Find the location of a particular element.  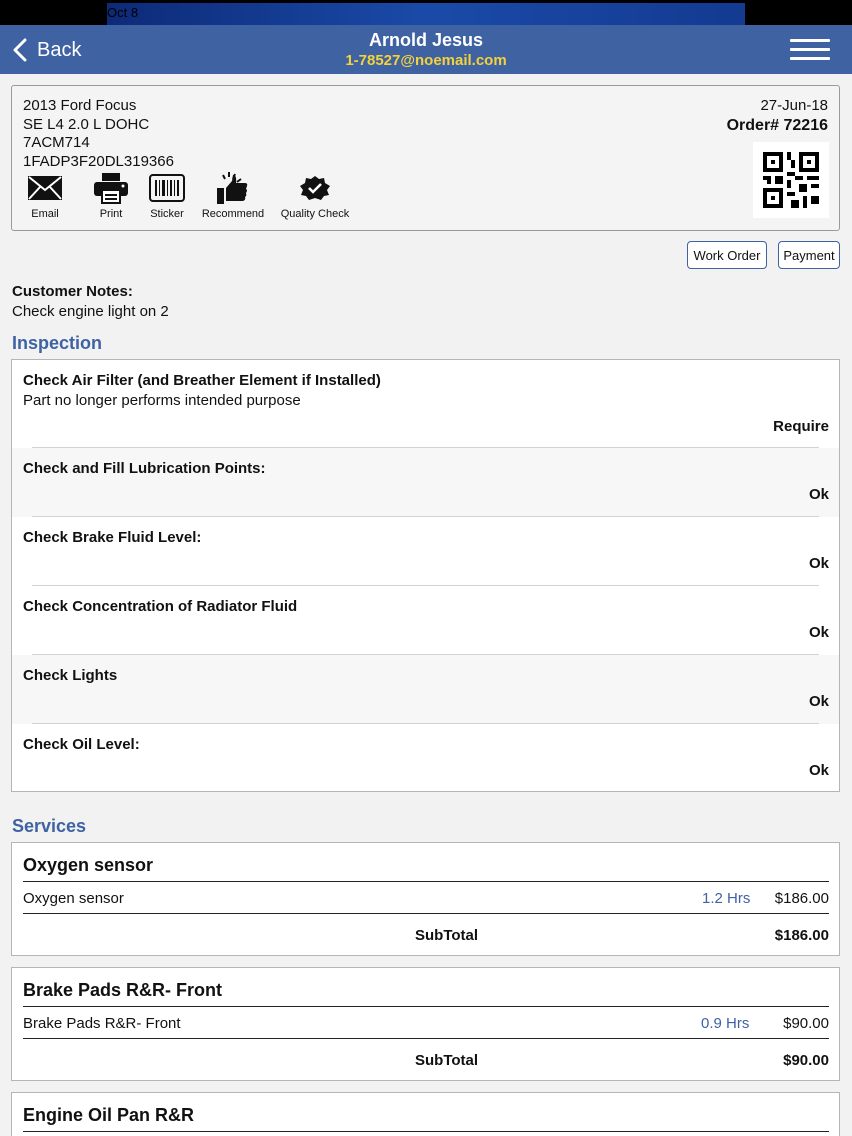

service-price: $90.00 is located at coordinates (806, 1023).